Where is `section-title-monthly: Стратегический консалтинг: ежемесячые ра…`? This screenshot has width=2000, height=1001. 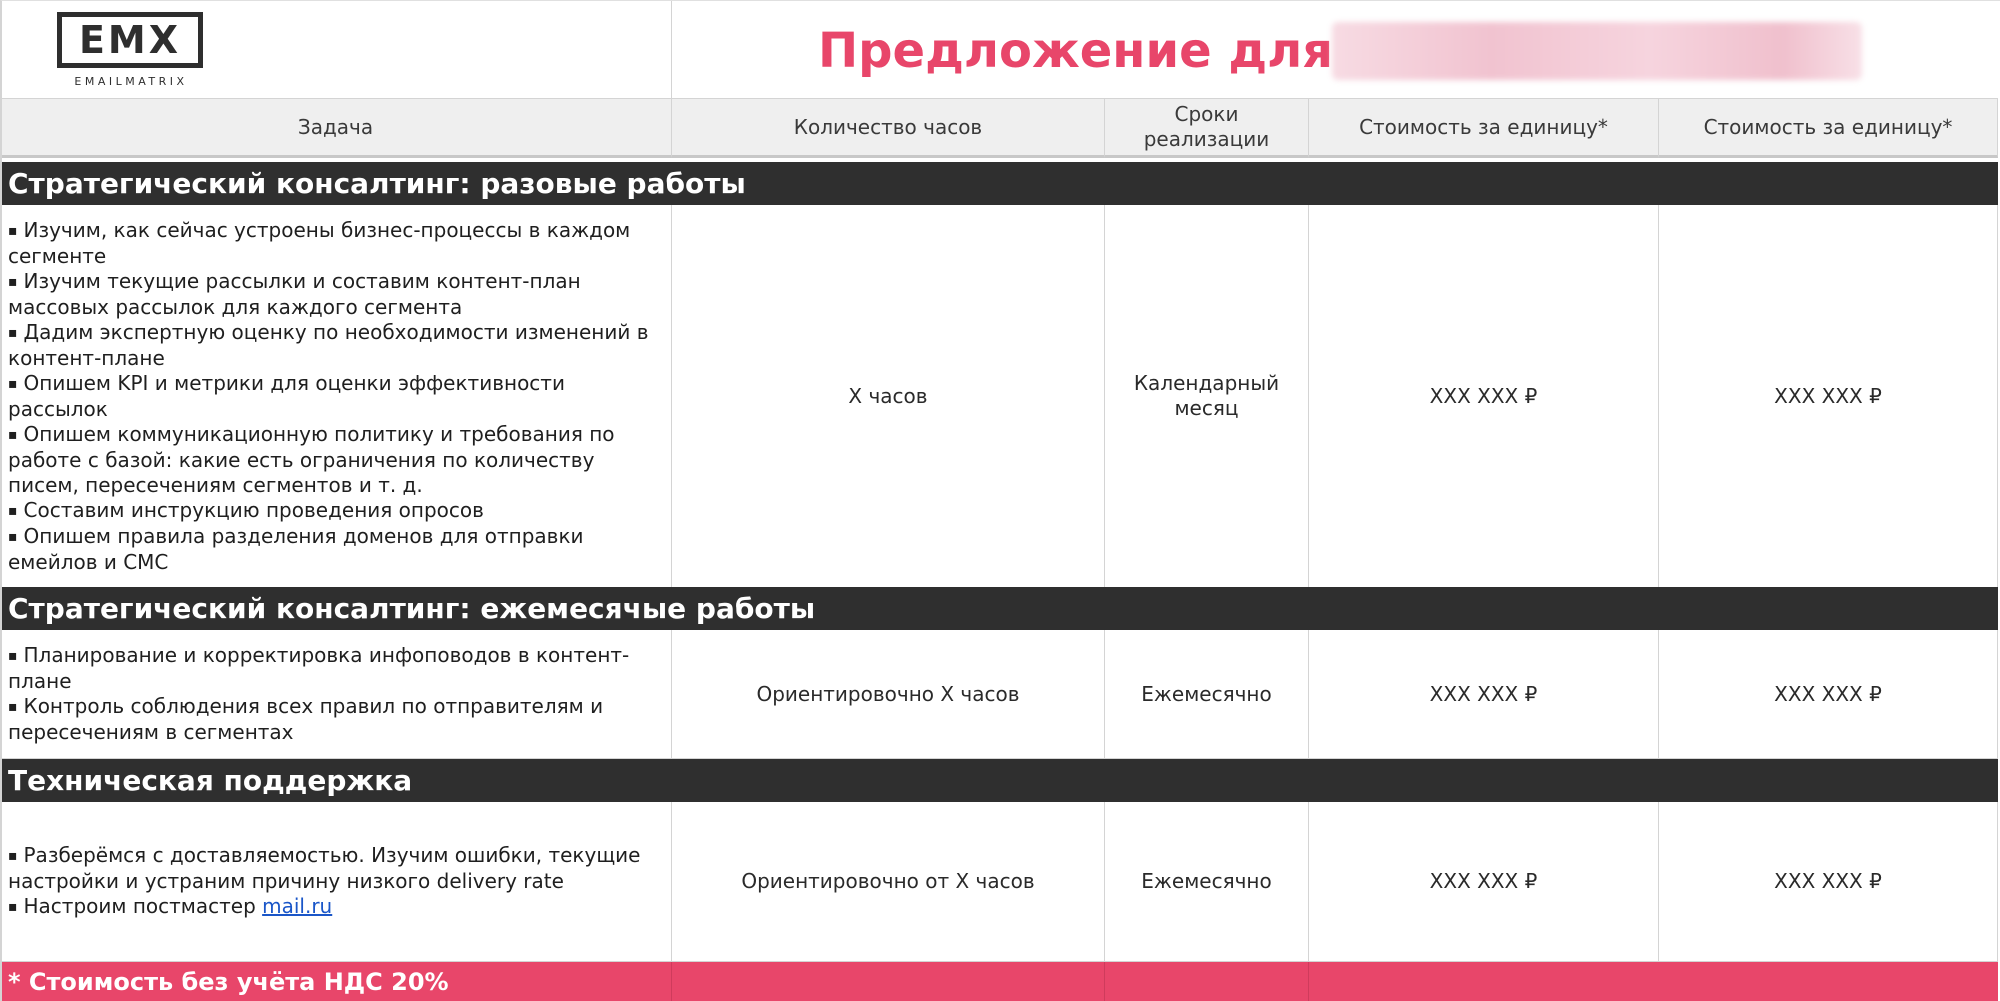 section-title-monthly: Стратегический консалтинг: ежемесячые ра… is located at coordinates (999, 608).